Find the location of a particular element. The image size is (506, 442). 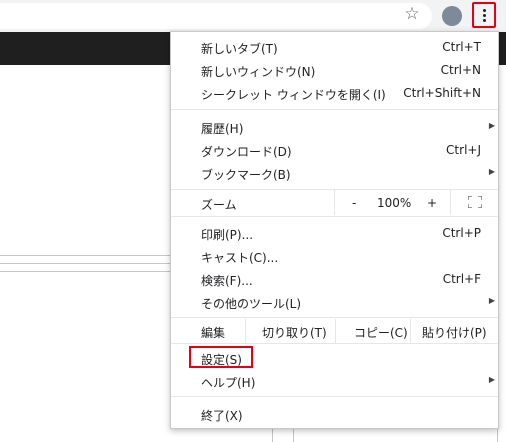

zoom-level: 100% is located at coordinates (394, 203).